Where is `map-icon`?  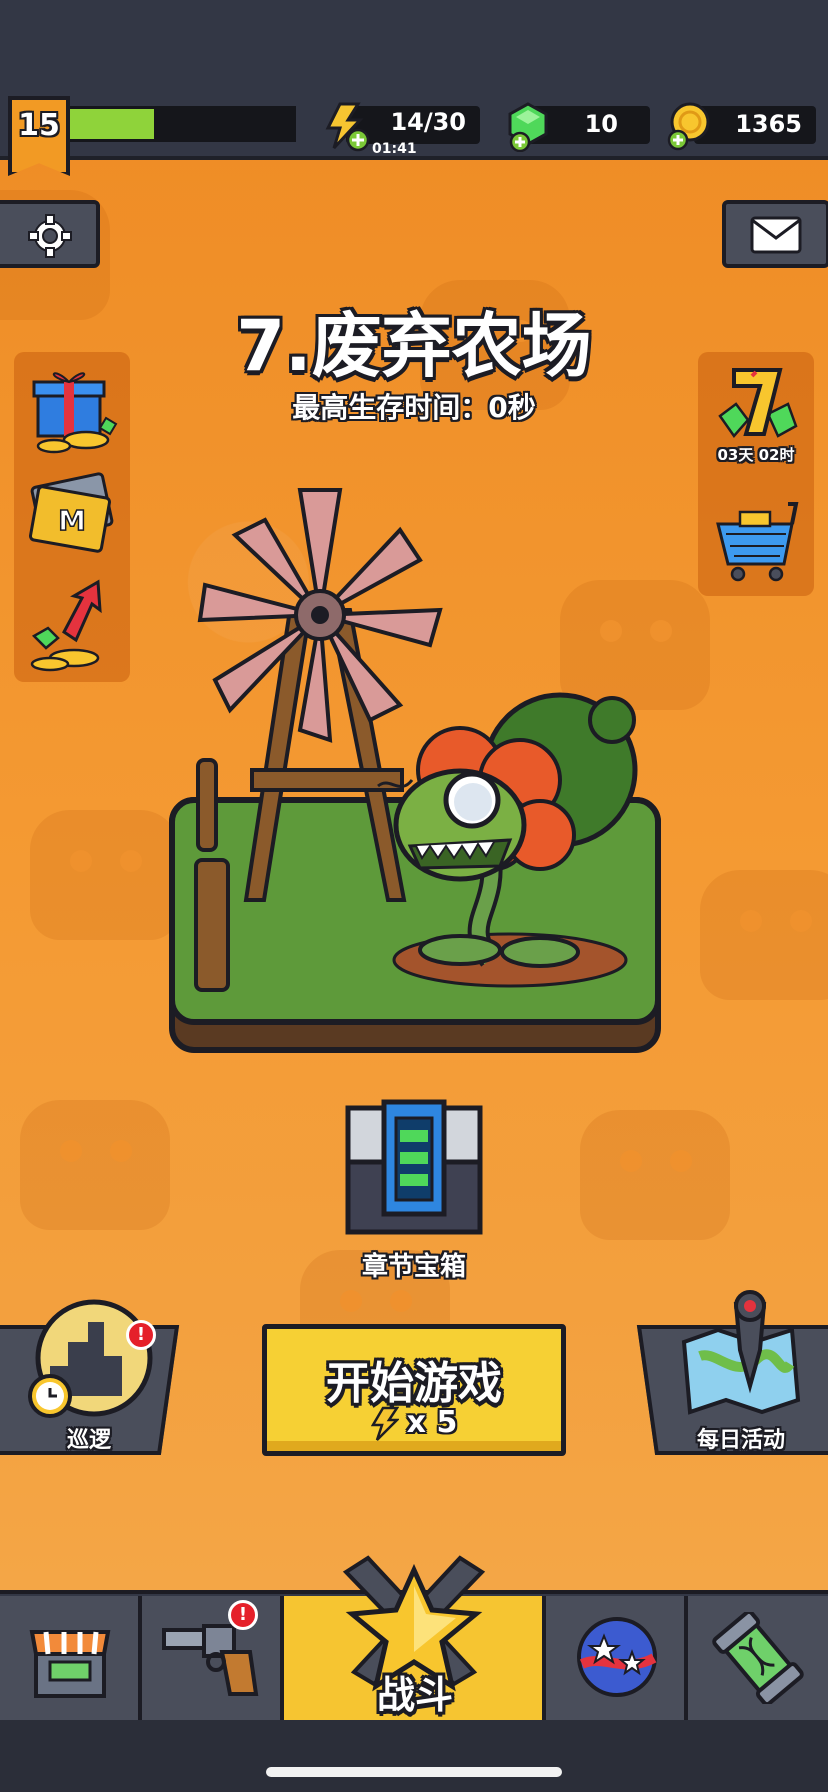 map-icon is located at coordinates (741, 1352).